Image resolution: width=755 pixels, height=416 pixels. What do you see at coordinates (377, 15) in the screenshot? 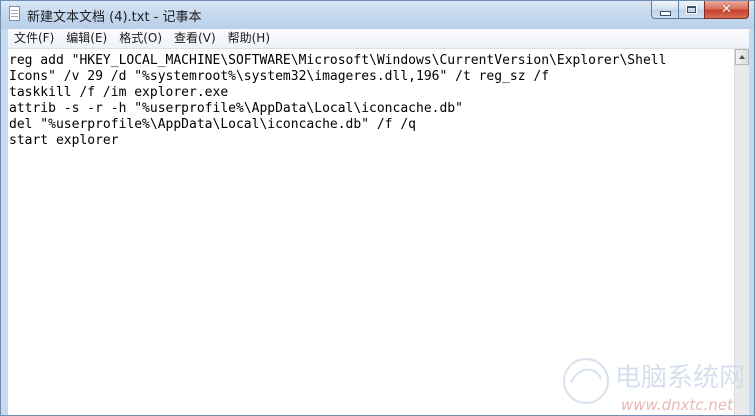
I see `title-bar: 新建文本文档 (4).txt - 记事本 ✕` at bounding box center [377, 15].